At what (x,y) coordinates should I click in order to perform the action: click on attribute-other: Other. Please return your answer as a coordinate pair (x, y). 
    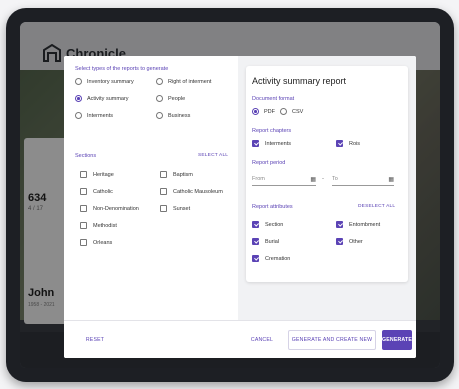
    Looking at the image, I should click on (349, 241).